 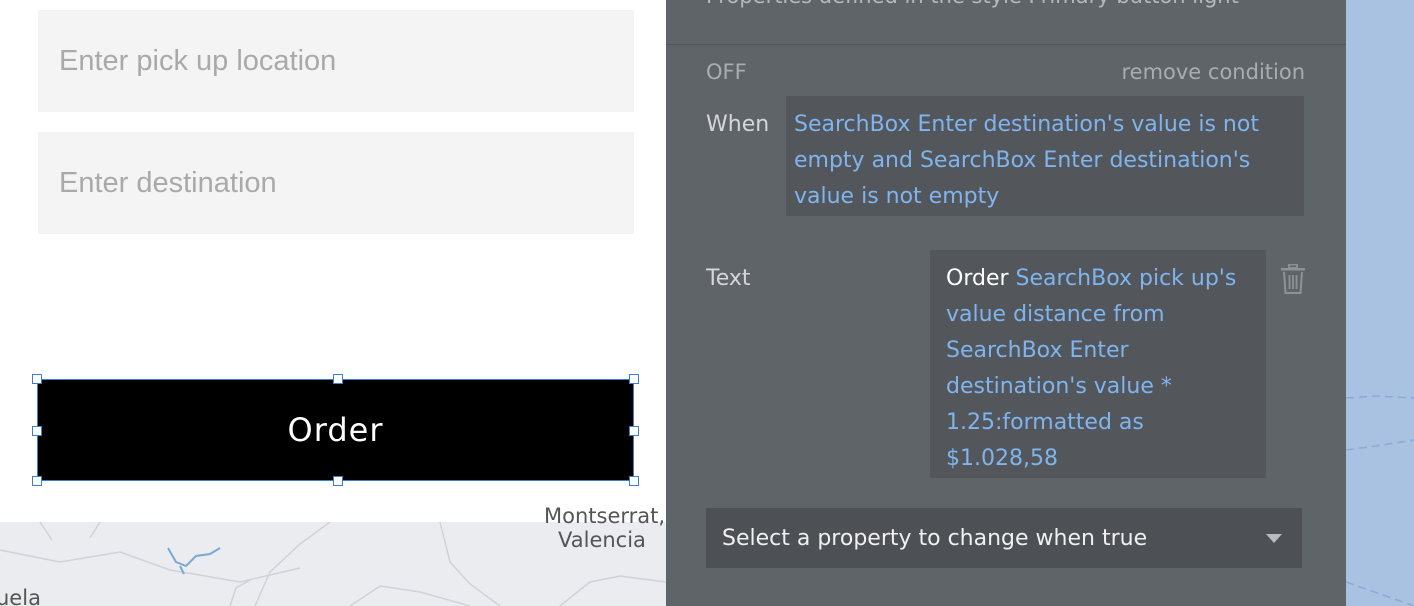 I want to click on resize-handle-right, so click(x=634, y=431).